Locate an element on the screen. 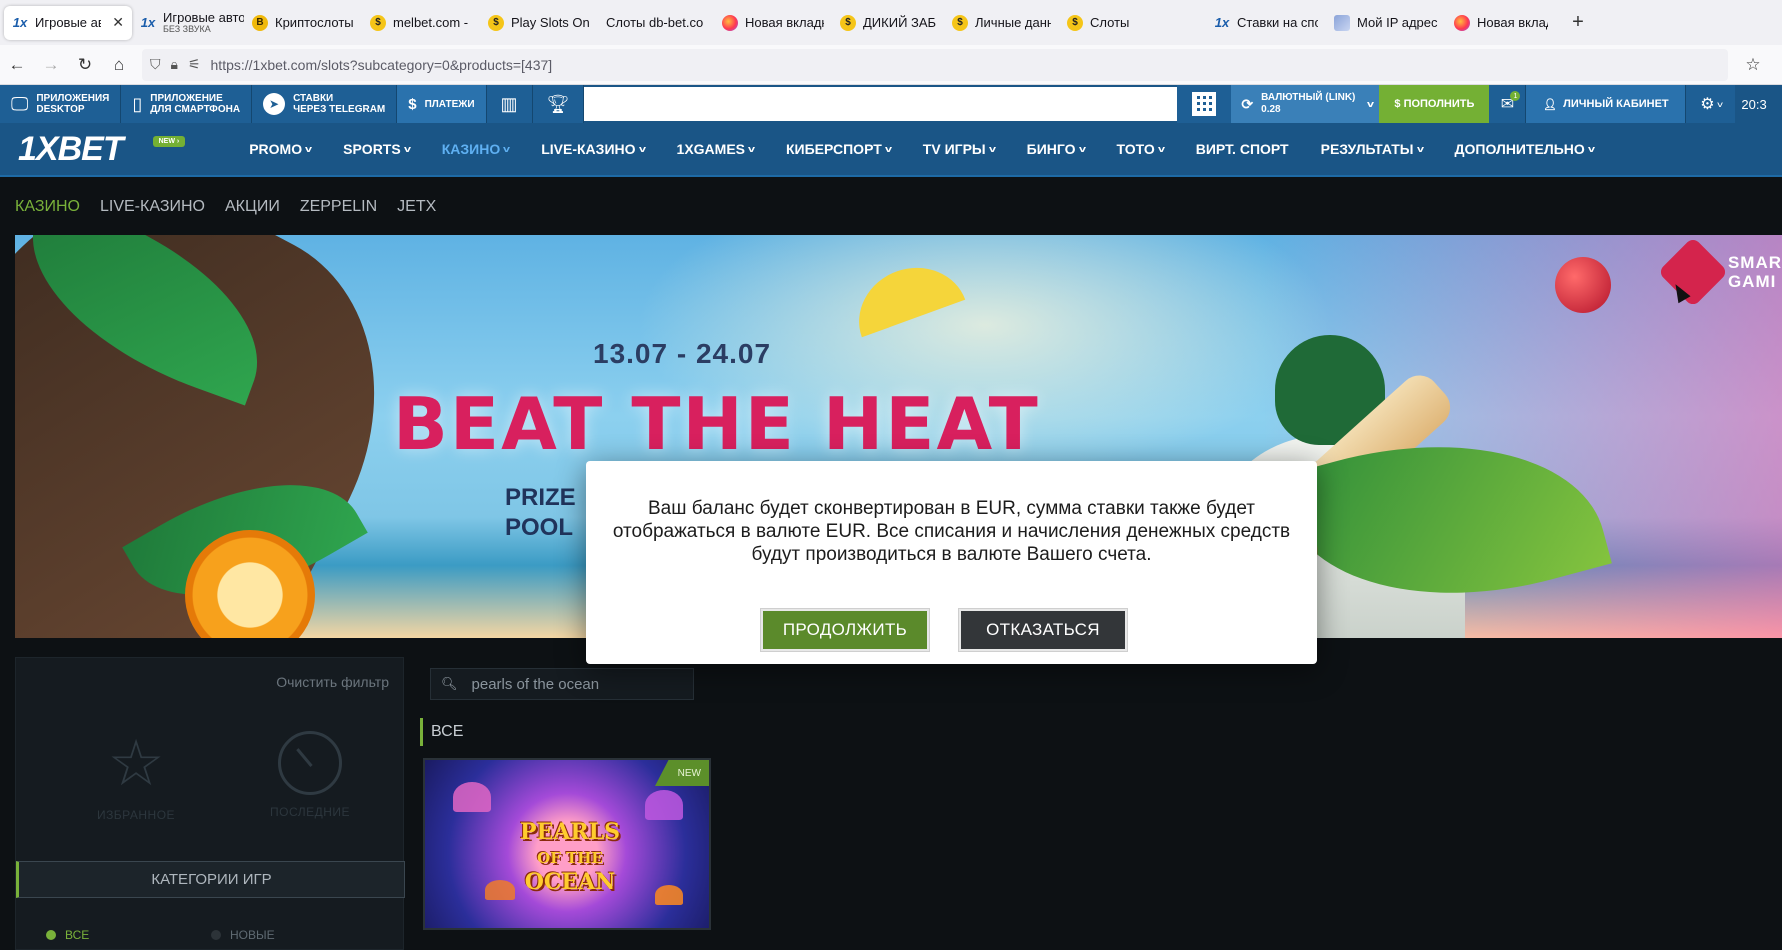 The image size is (1782, 950). nav-item: PROMO v is located at coordinates (280, 149).